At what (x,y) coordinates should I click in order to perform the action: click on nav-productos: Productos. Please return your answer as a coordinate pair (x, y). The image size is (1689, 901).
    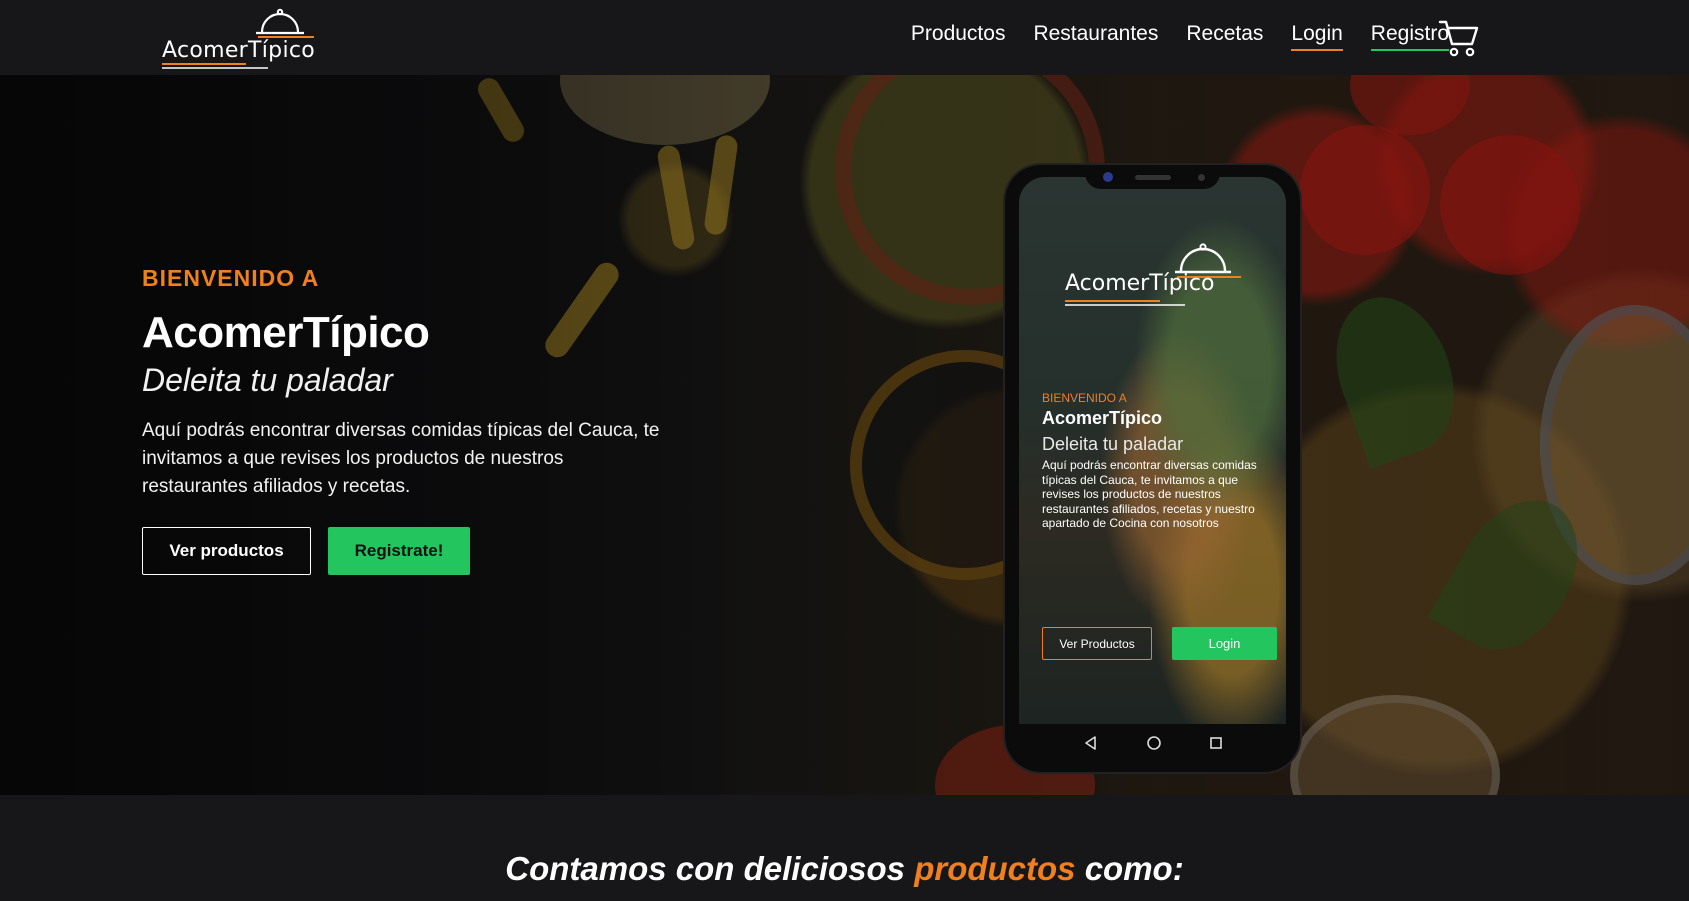
    Looking at the image, I should click on (958, 36).